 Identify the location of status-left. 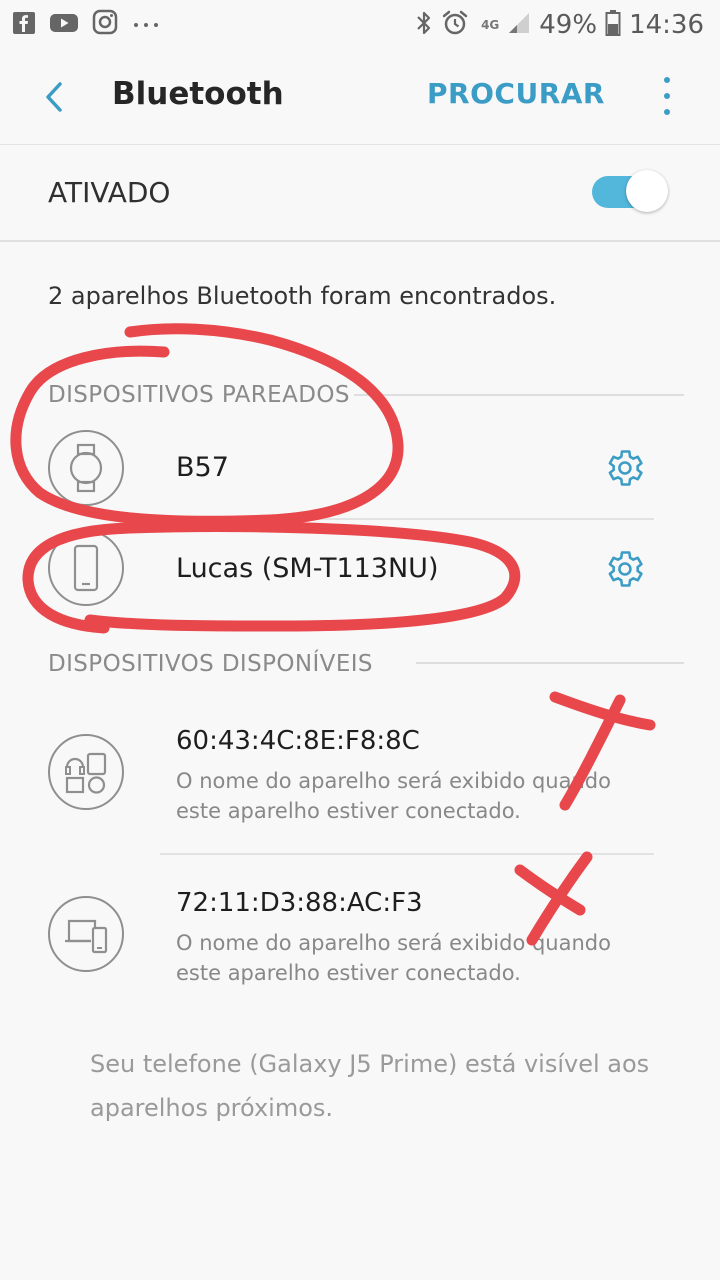
(80, 25).